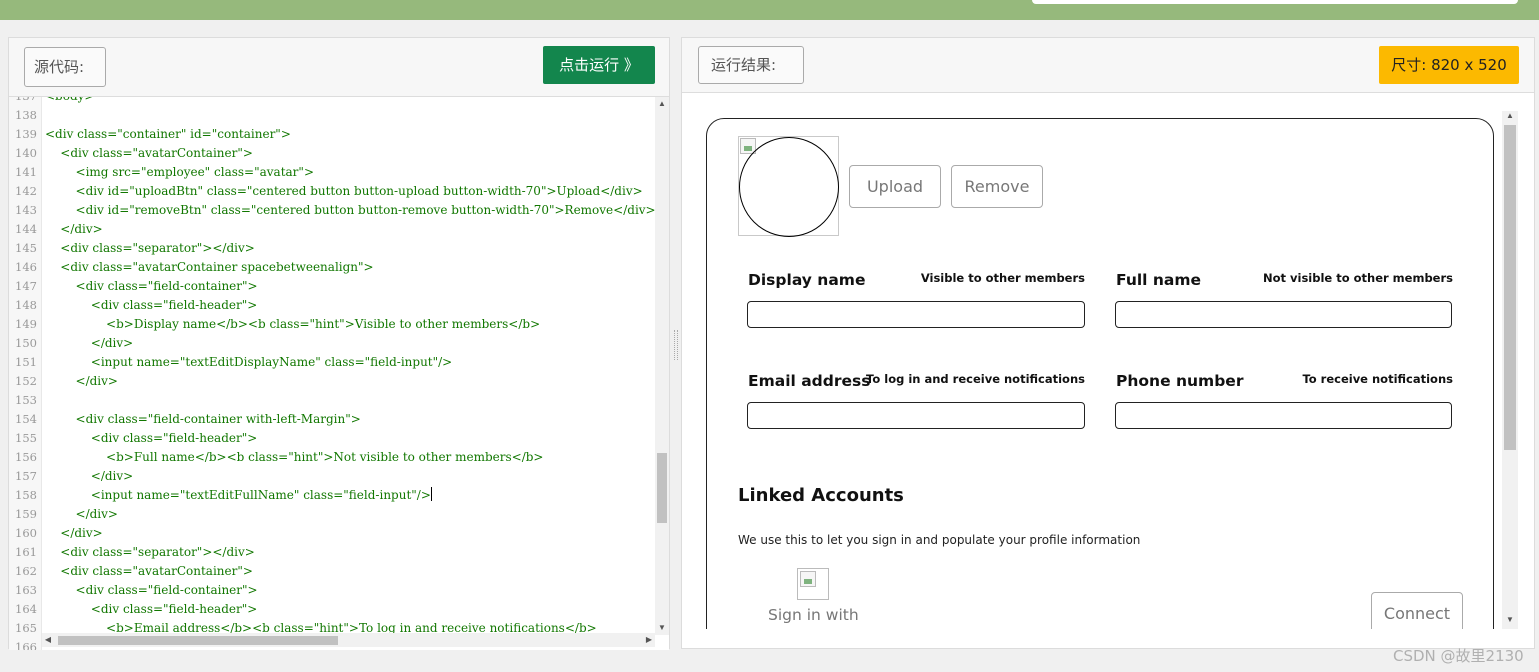  I want to click on phone-input, so click(1283, 415).